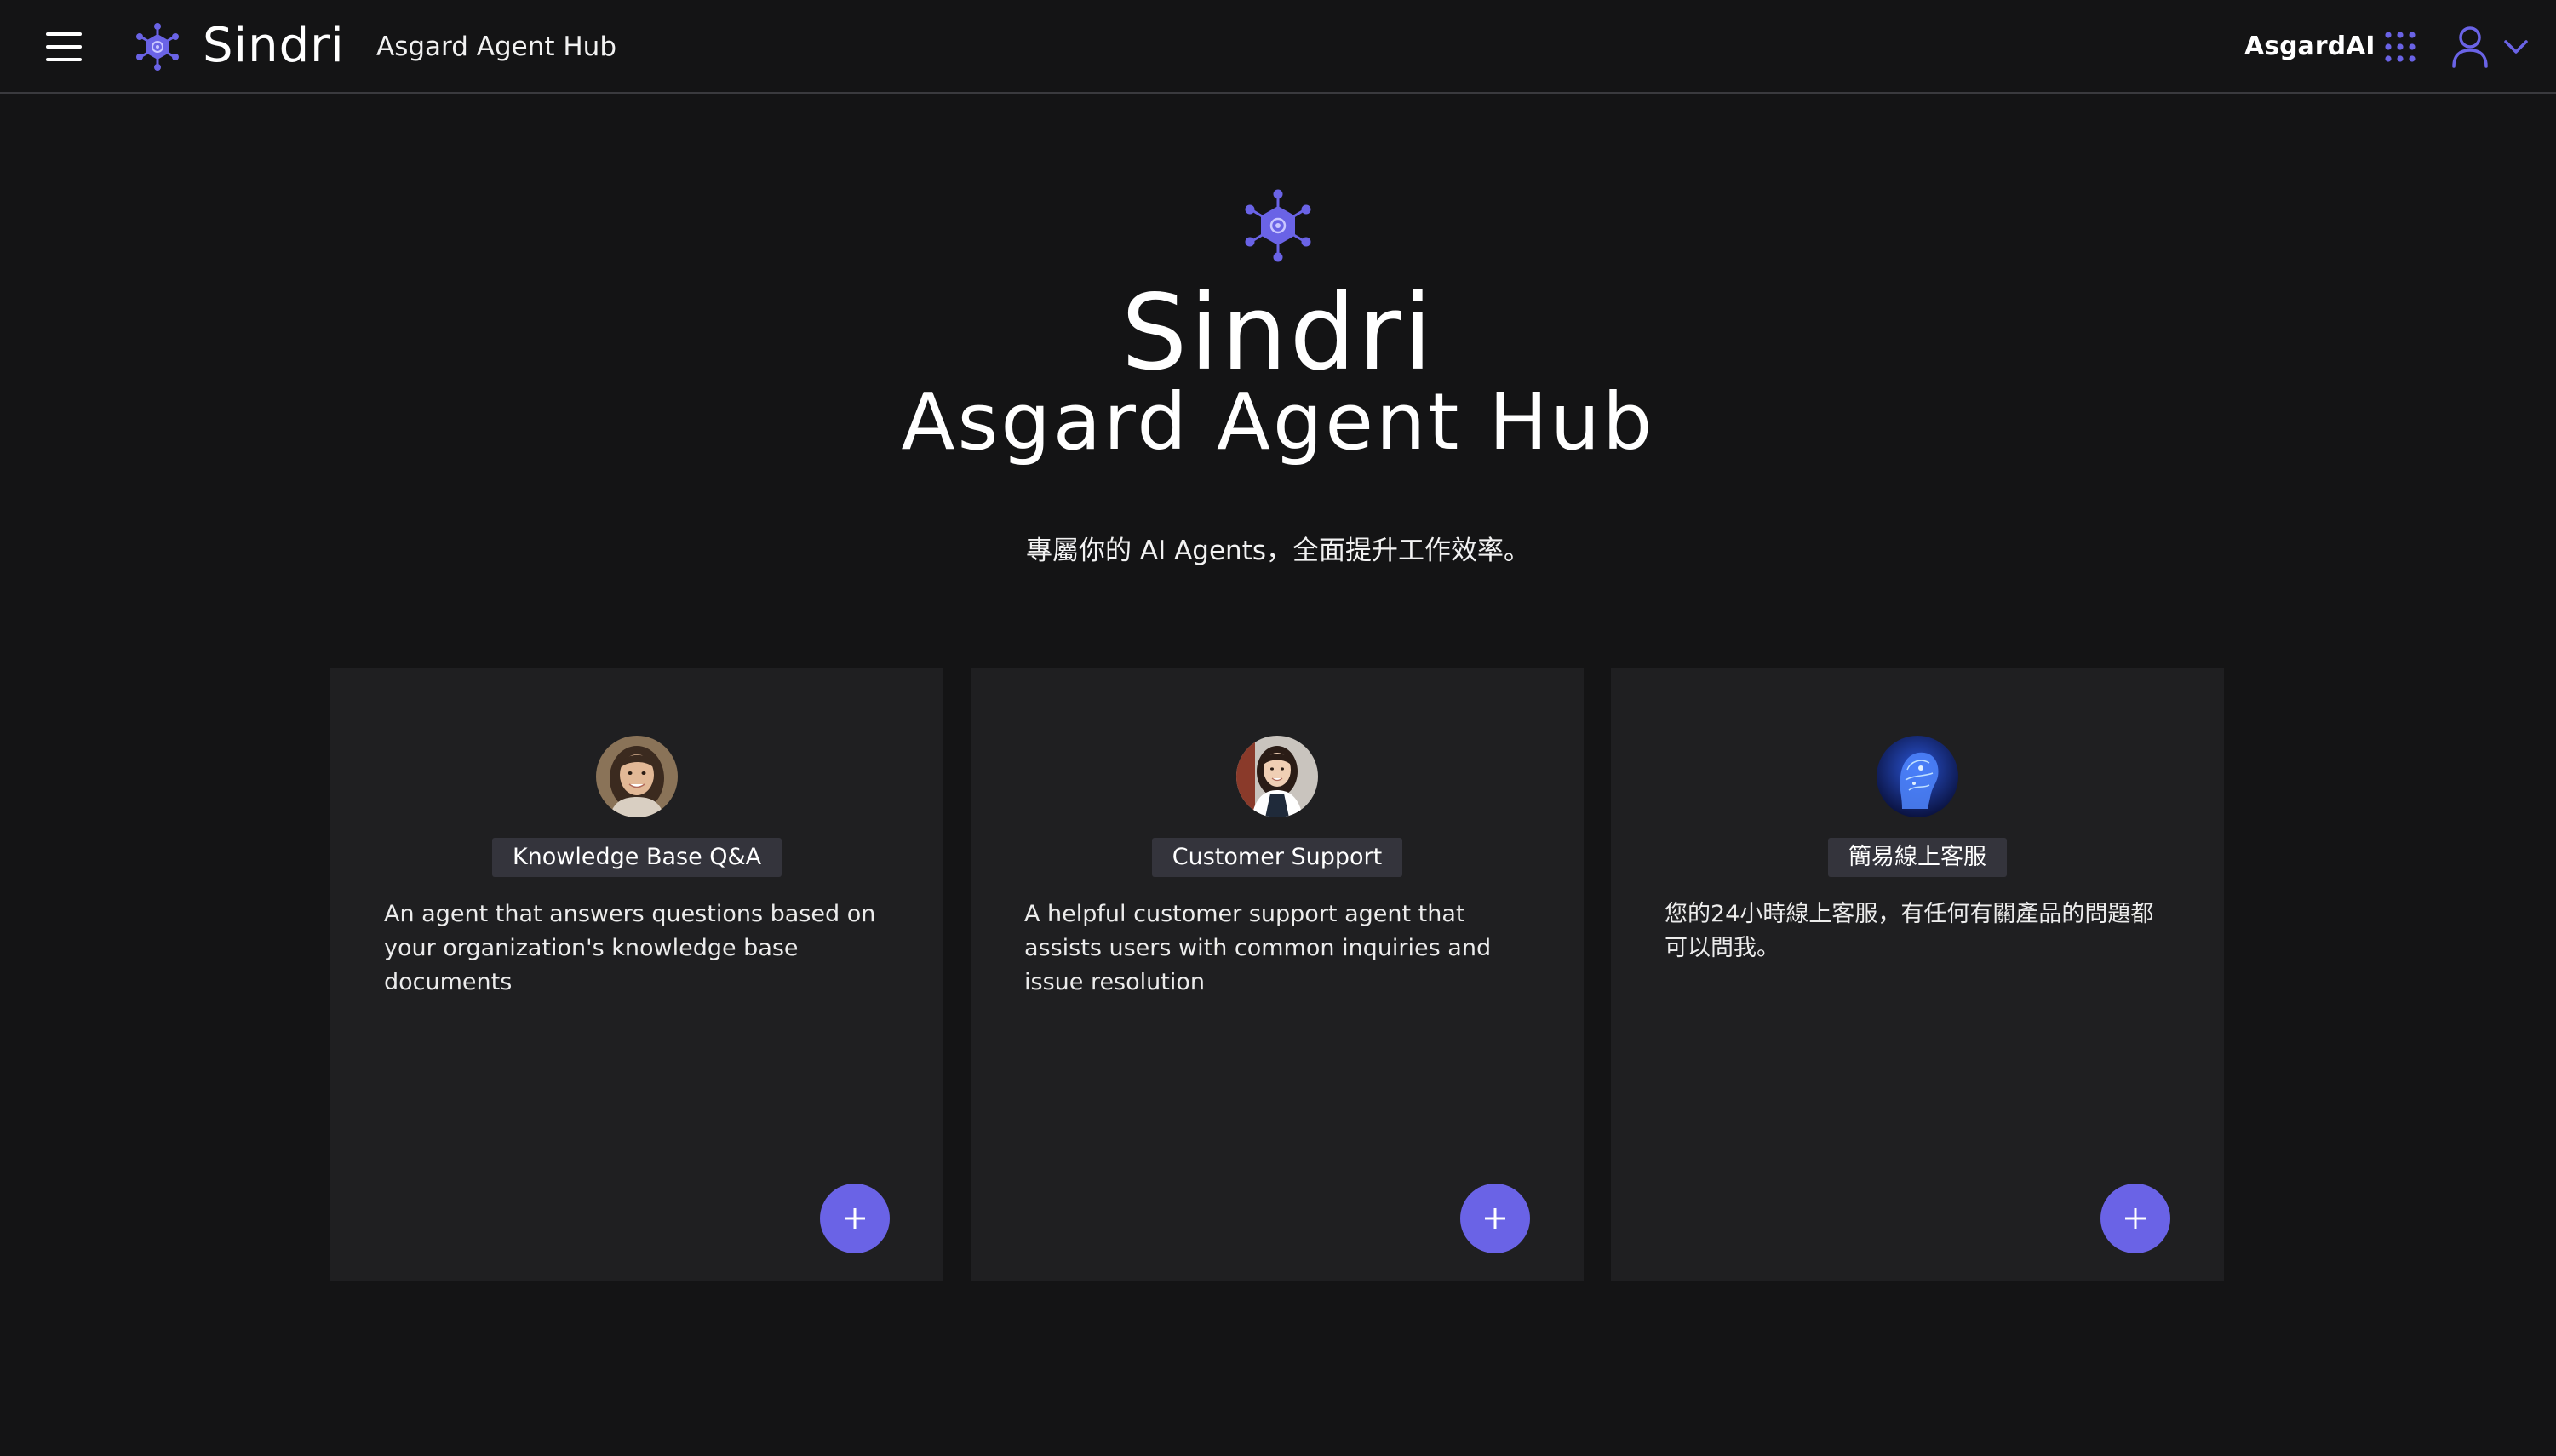  Describe the element at coordinates (1277, 776) in the screenshot. I see `support-woman-avatar` at that location.